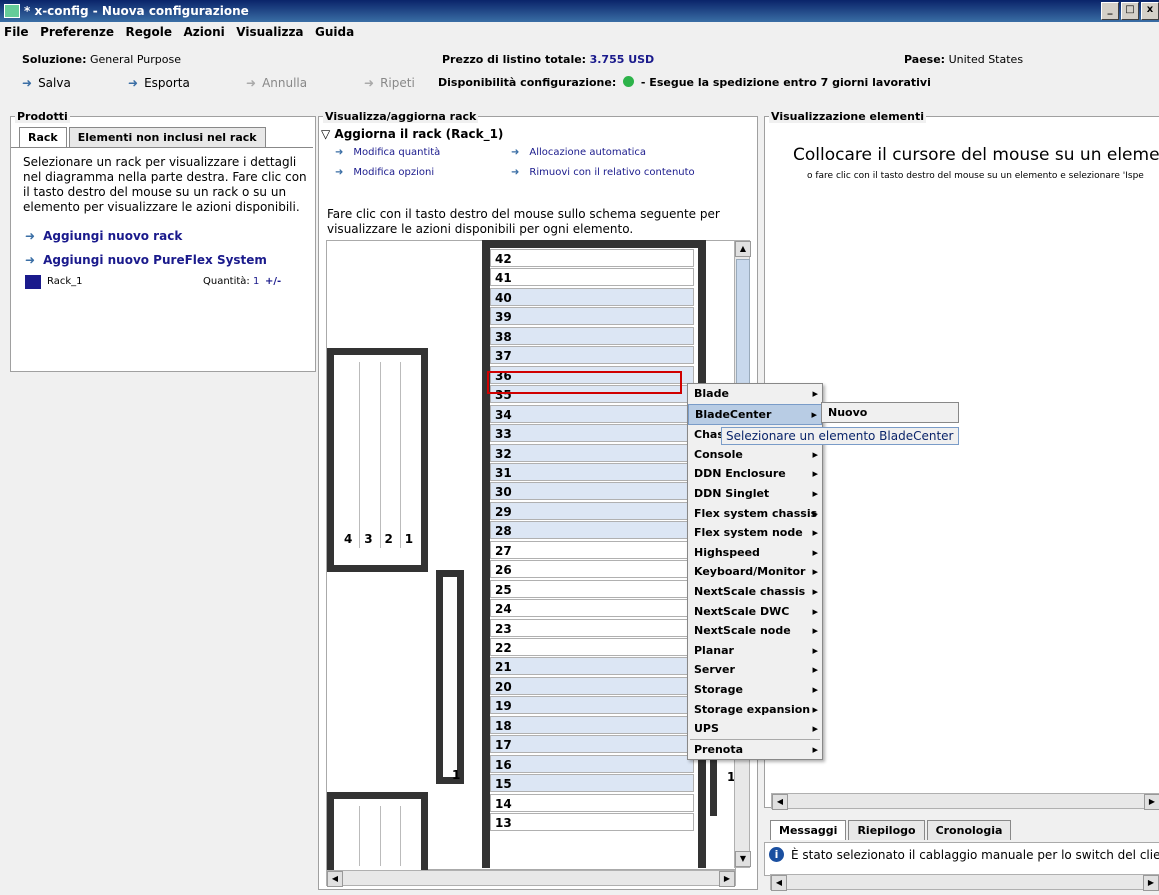  I want to click on modify-options-label: Modifica opzioni, so click(394, 172).